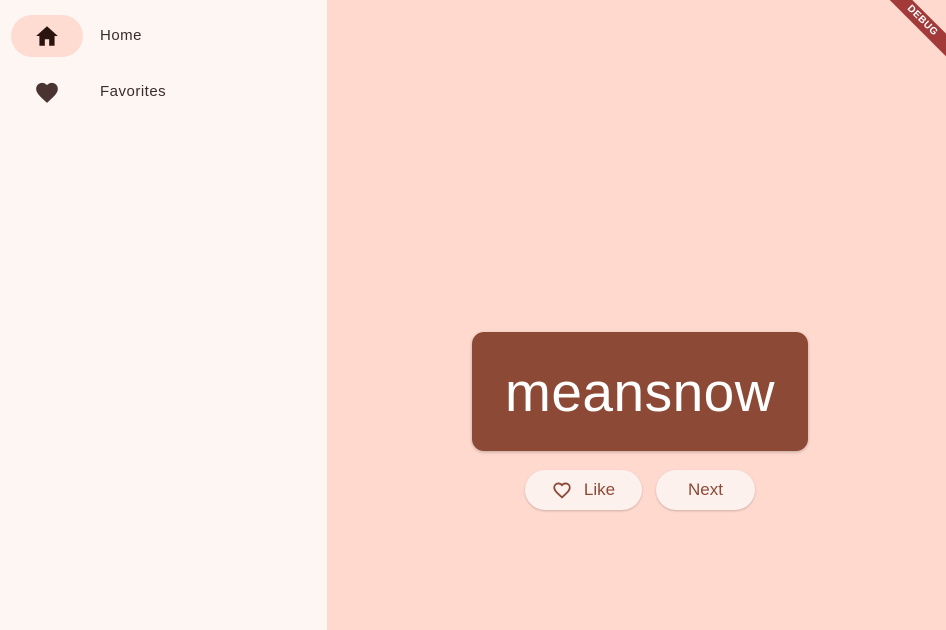 This screenshot has height=630, width=946. Describe the element at coordinates (163, 36) in the screenshot. I see `nav-item-home: Home` at that location.